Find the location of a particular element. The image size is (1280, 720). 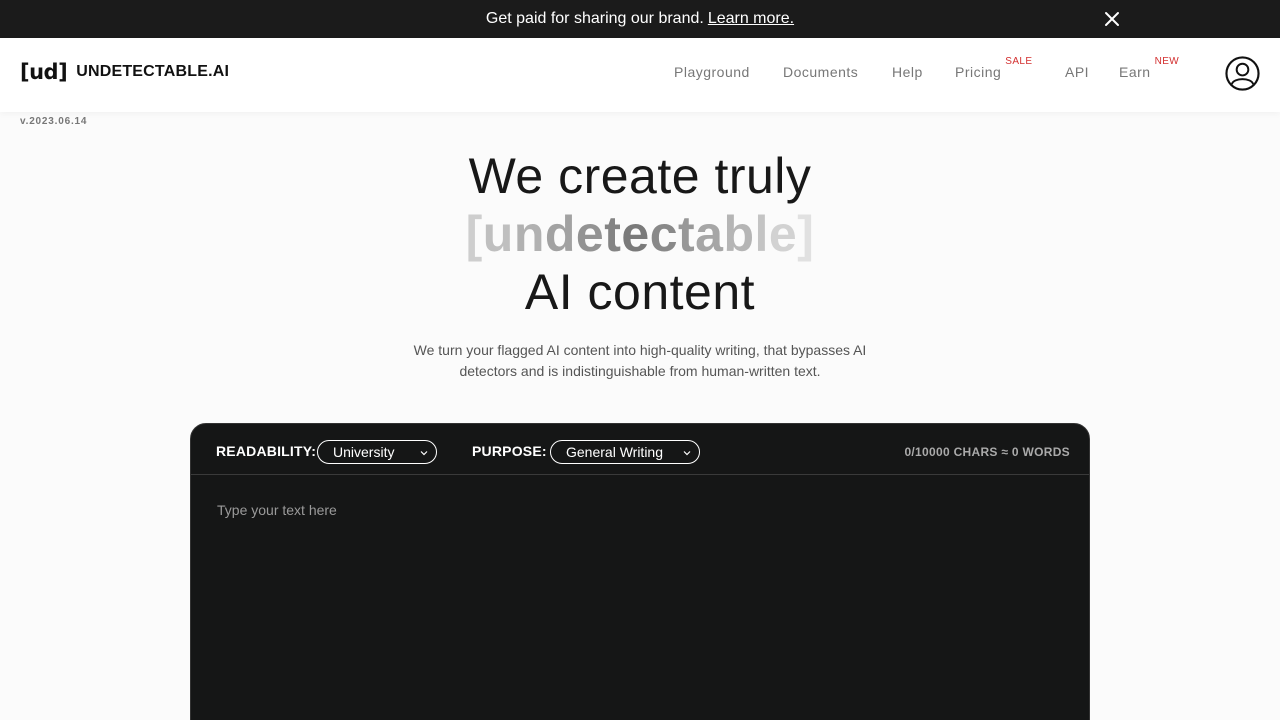

learn-more-link: Learn more. is located at coordinates (751, 19).